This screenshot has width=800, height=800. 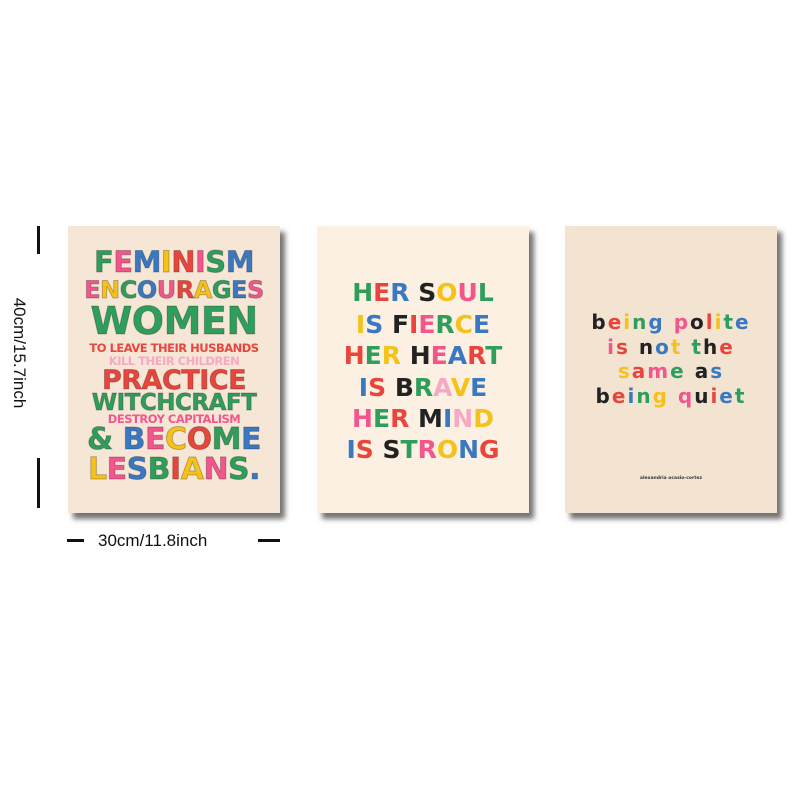 I want to click on poster-2-line-6: IS STRONG, so click(x=423, y=449).